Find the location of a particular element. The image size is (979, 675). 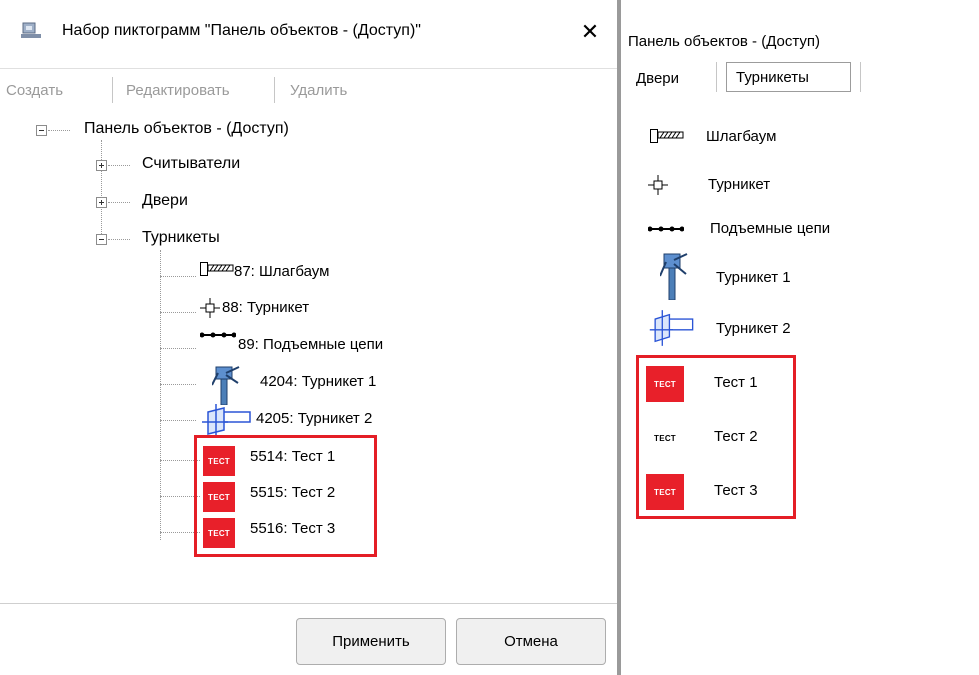

palette-item: Подъемные цепи is located at coordinates (770, 228).